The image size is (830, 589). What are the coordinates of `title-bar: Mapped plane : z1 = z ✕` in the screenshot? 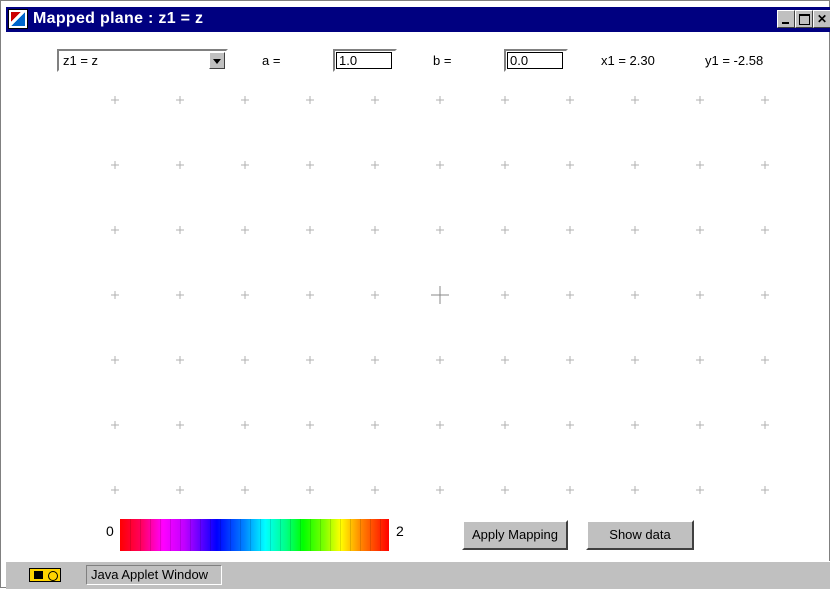 It's located at (418, 19).